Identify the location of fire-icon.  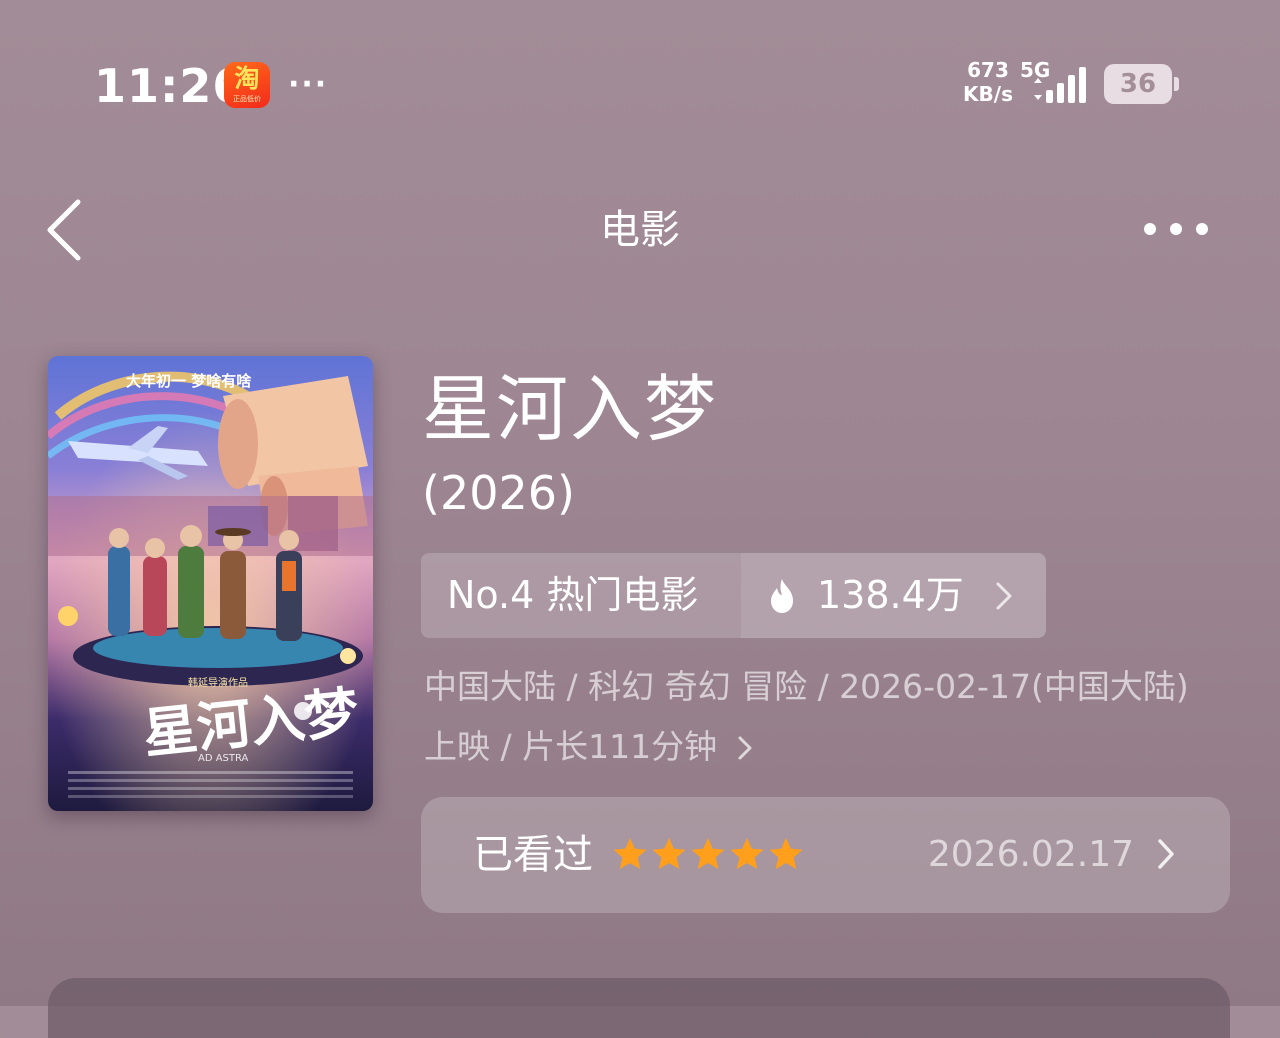
(782, 595).